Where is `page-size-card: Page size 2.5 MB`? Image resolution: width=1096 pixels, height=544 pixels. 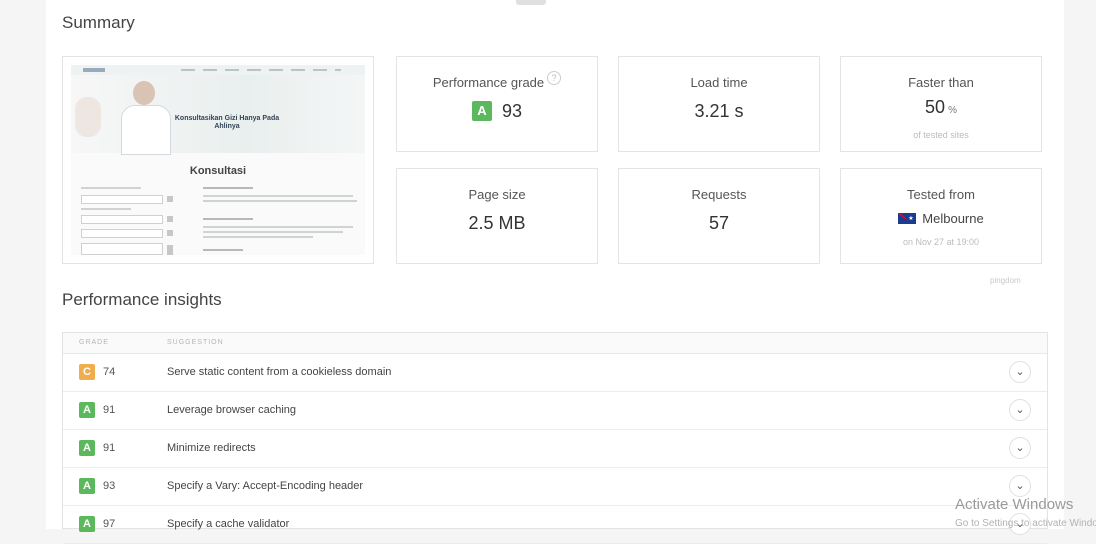 page-size-card: Page size 2.5 MB is located at coordinates (497, 216).